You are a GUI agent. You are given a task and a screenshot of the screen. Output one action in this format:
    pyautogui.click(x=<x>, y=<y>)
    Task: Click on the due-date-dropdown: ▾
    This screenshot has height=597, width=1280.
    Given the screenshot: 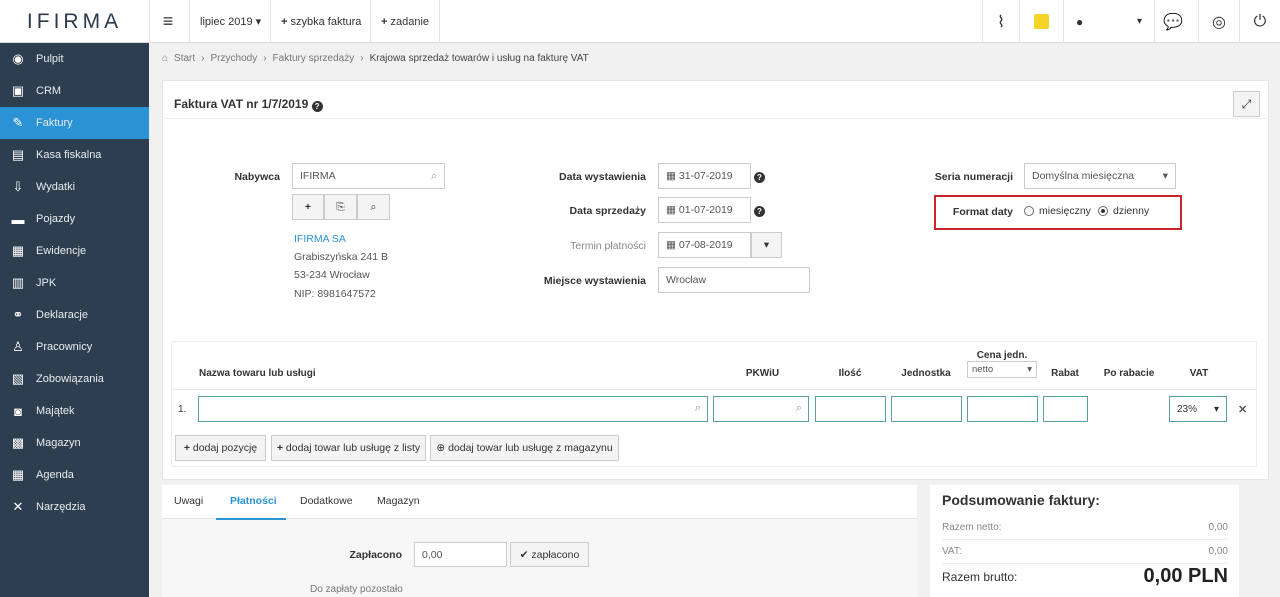 What is the action you would take?
    pyautogui.click(x=766, y=245)
    